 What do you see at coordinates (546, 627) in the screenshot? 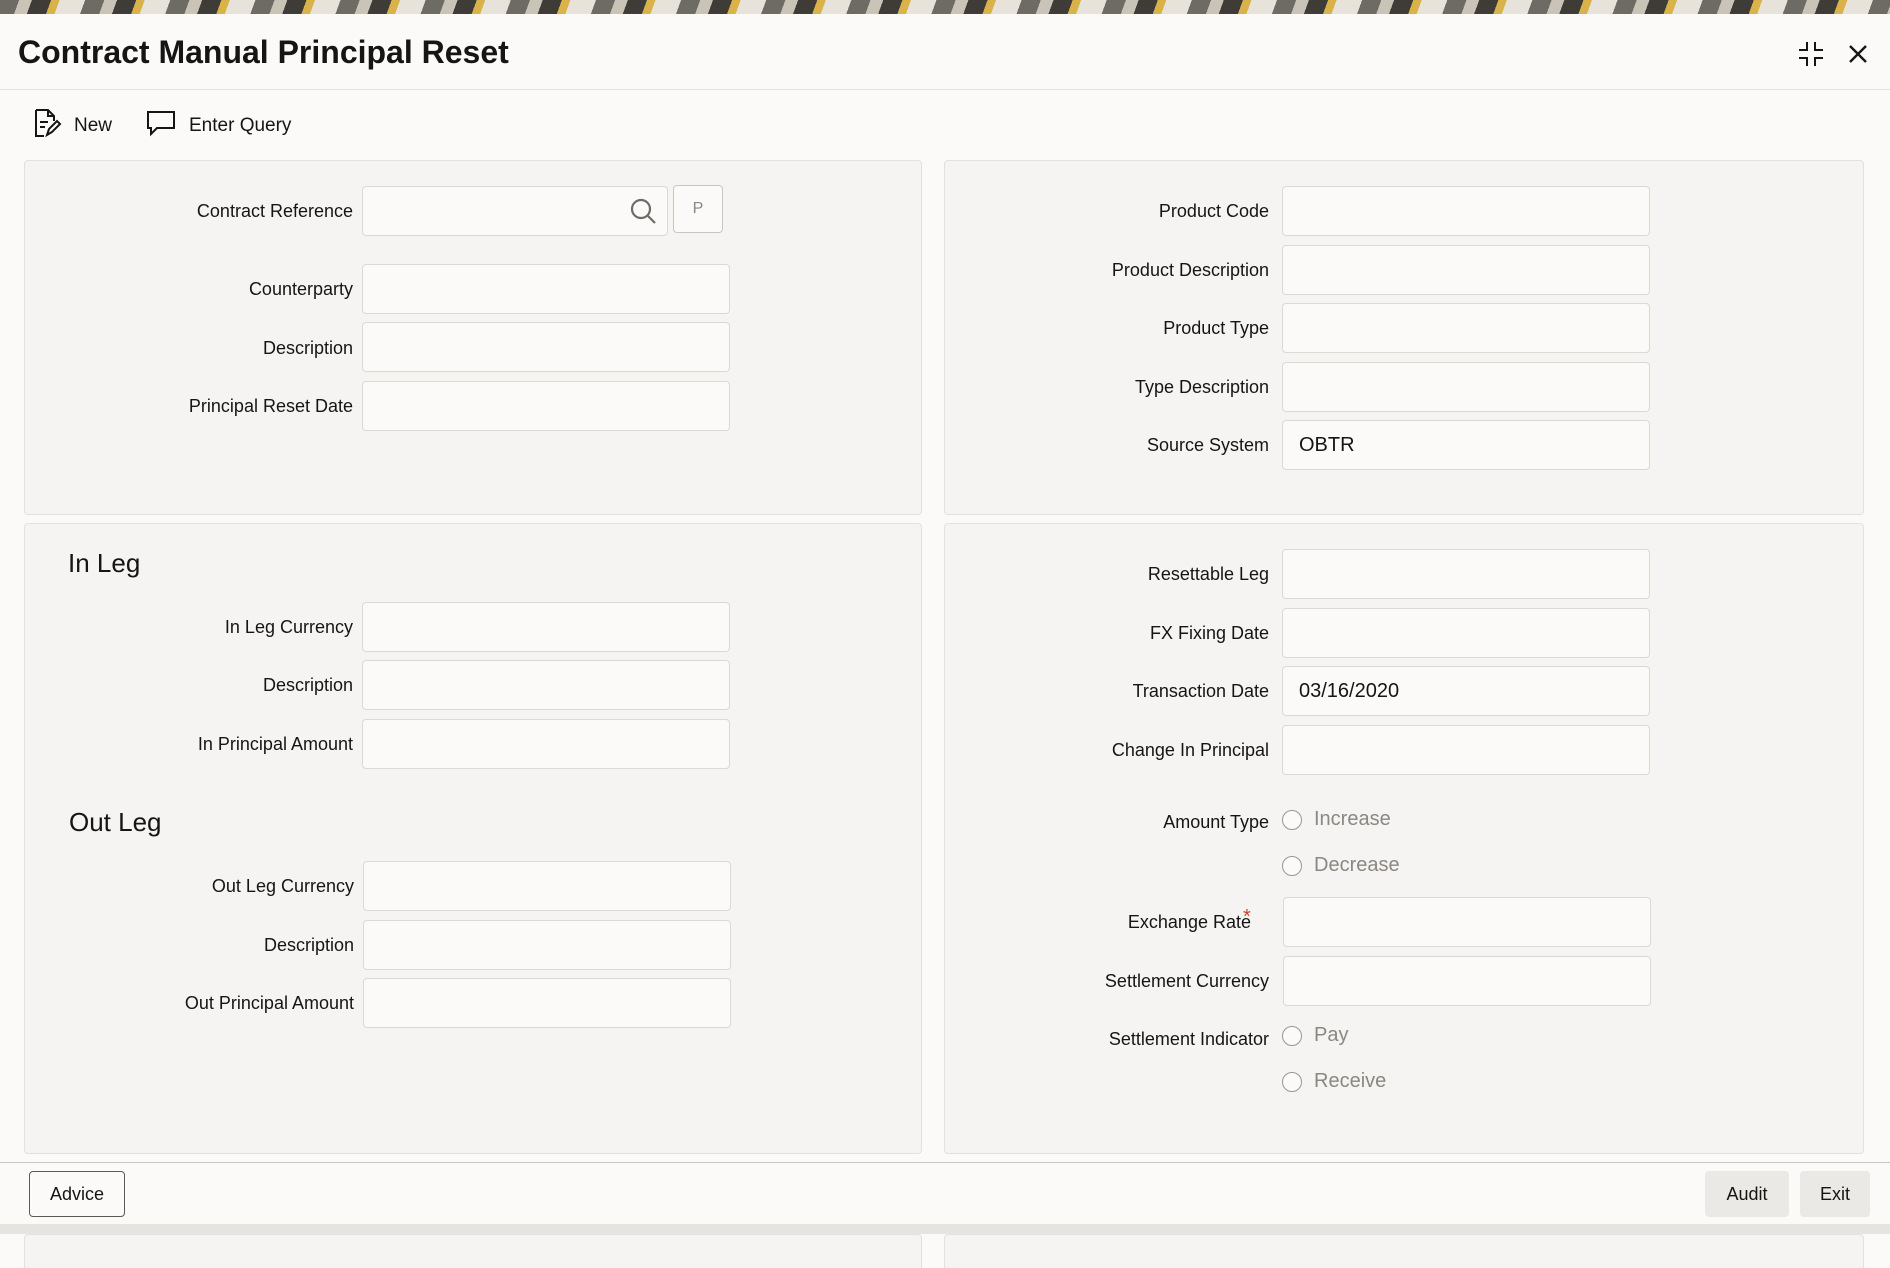
I see `in-leg-currency-input` at bounding box center [546, 627].